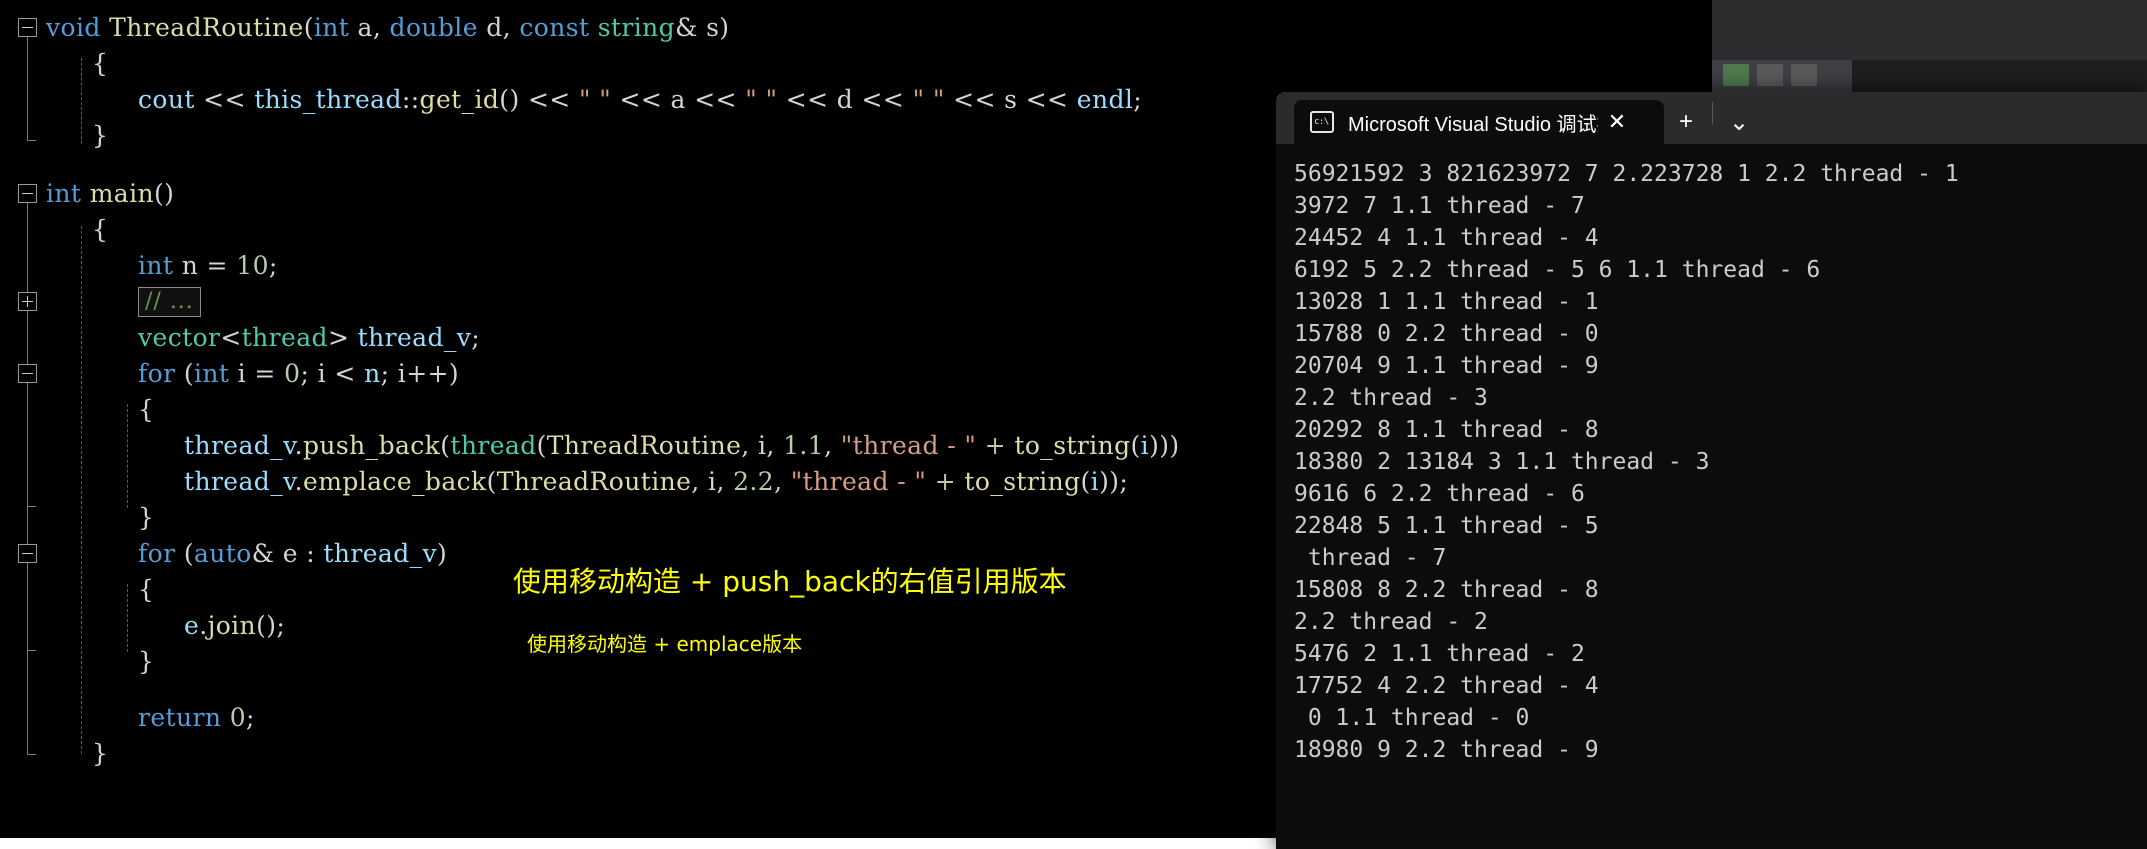 This screenshot has height=849, width=2147. I want to click on code-token: emplace_back, so click(395, 481).